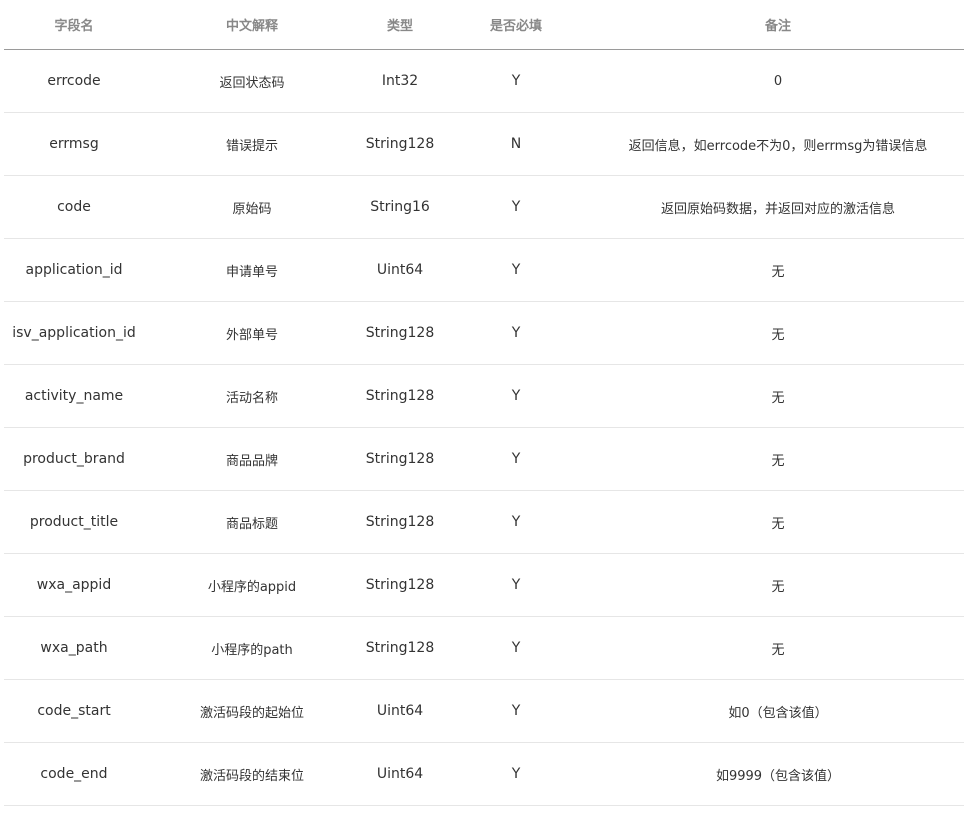  I want to click on cell-chinese-desc: 激活码段的起始位, so click(252, 711).